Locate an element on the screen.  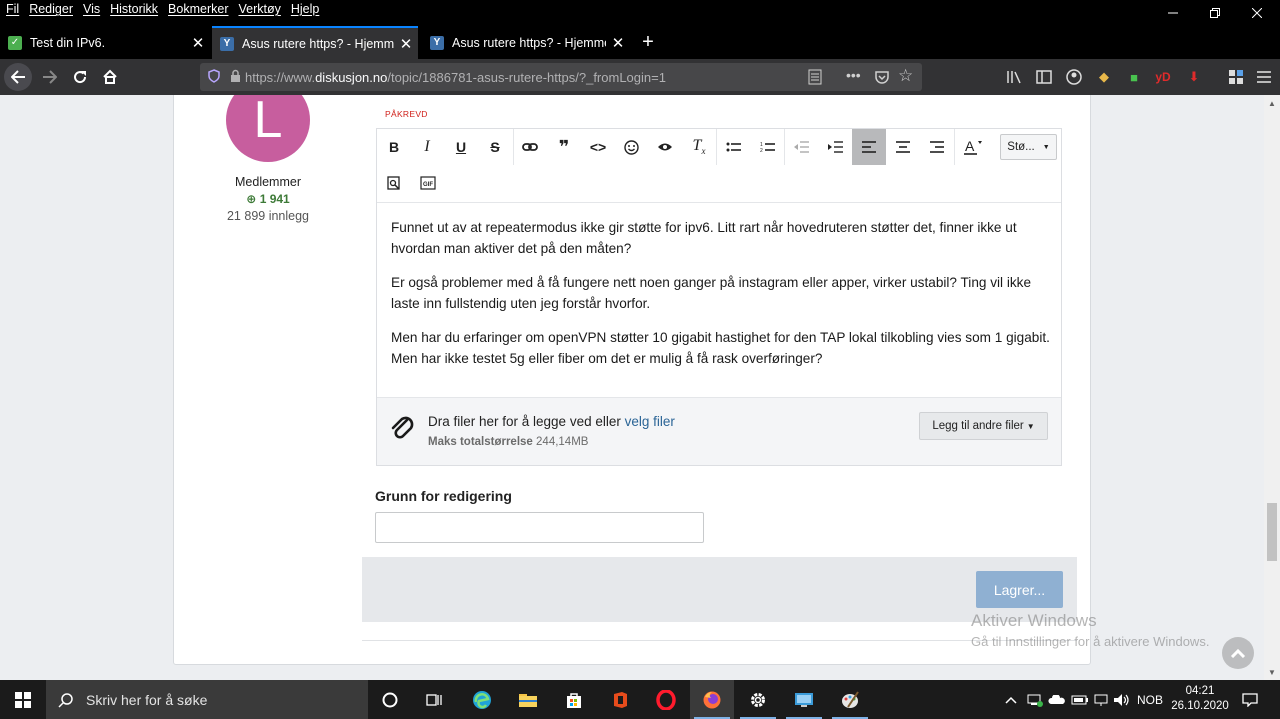
menu-file: Fil is located at coordinates (12, 9).